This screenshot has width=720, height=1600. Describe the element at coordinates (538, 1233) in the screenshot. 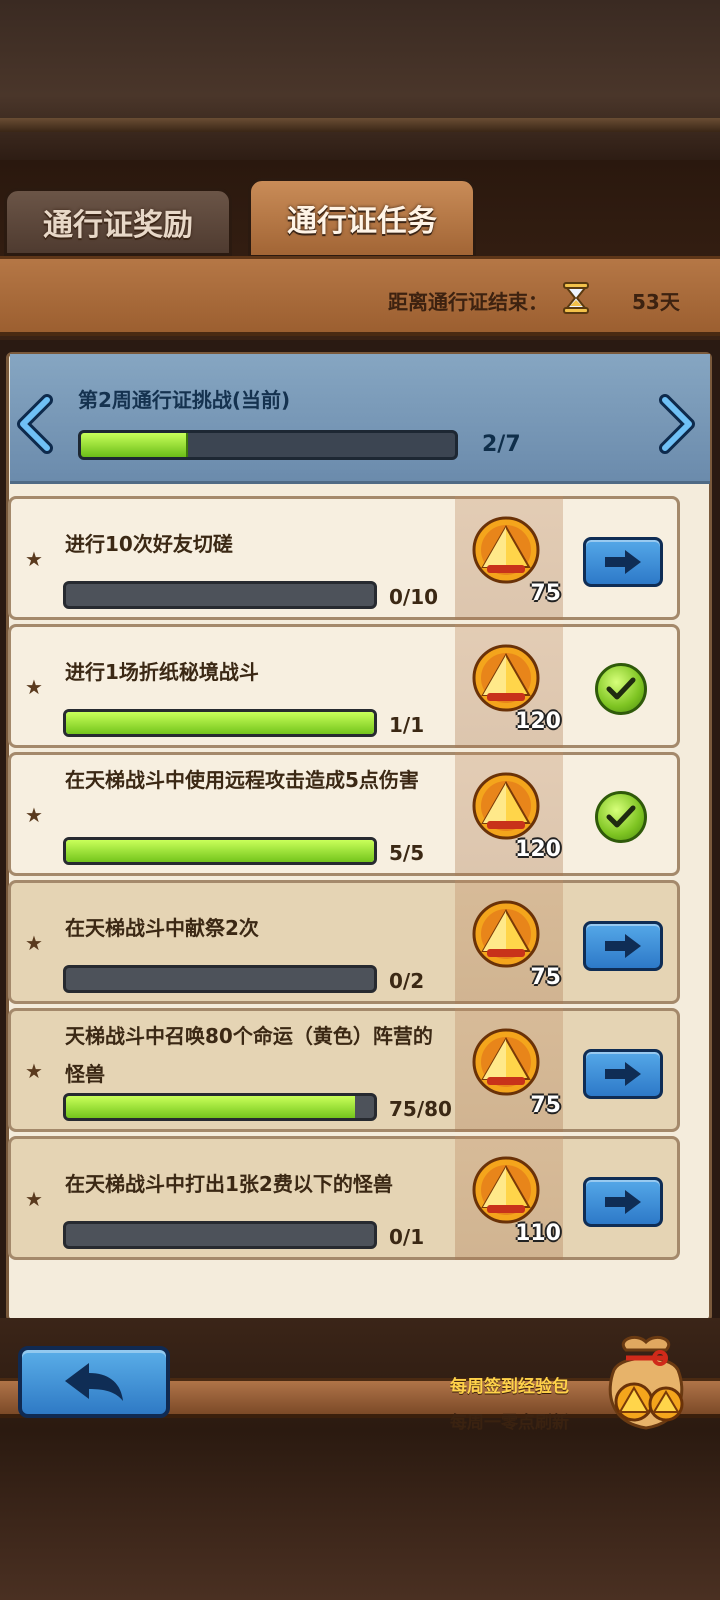

I see `reward-amount: 110` at that location.